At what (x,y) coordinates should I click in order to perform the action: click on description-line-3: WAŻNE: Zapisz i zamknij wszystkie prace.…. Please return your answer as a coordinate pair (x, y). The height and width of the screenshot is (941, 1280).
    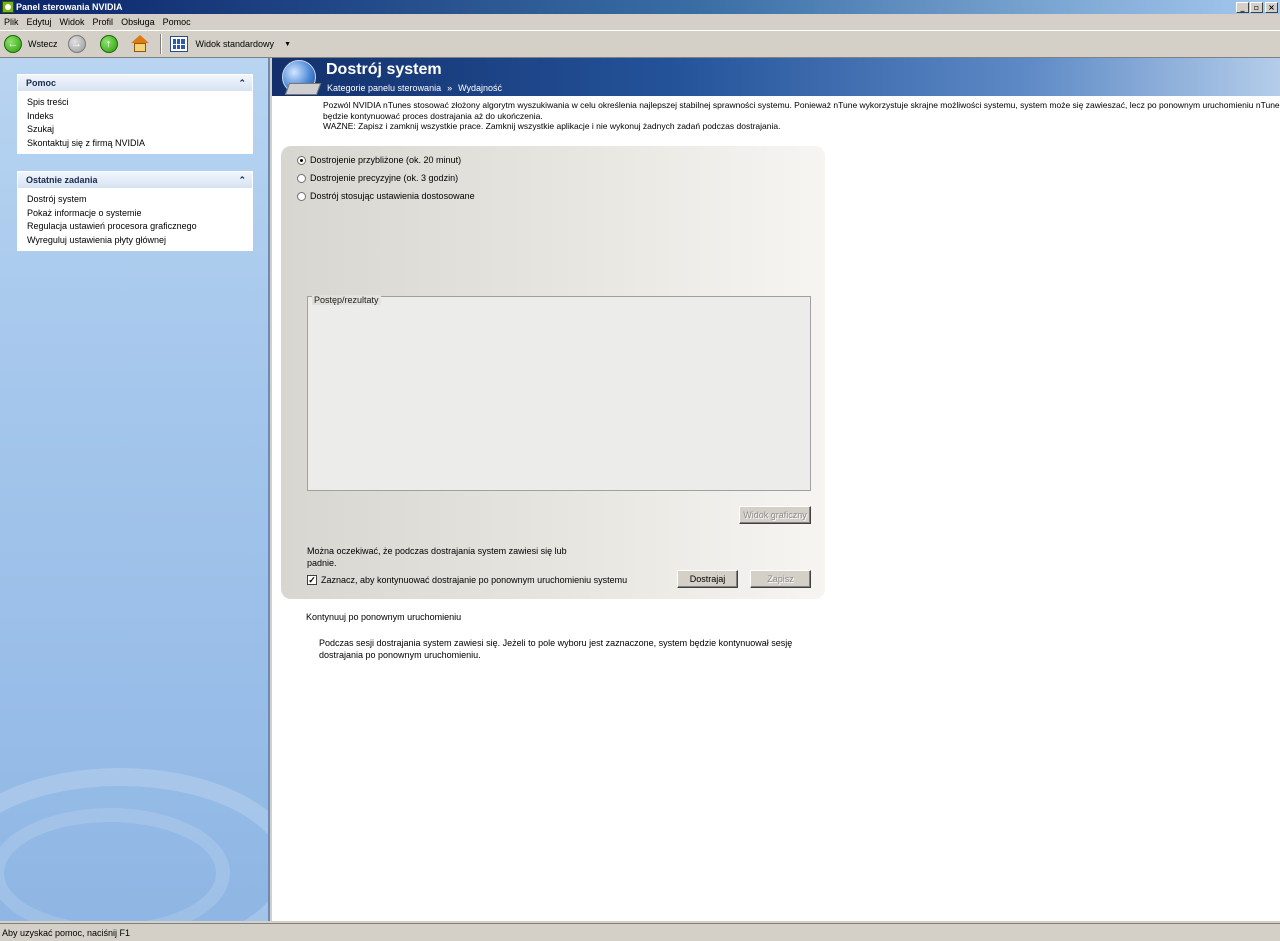
    Looking at the image, I should click on (552, 126).